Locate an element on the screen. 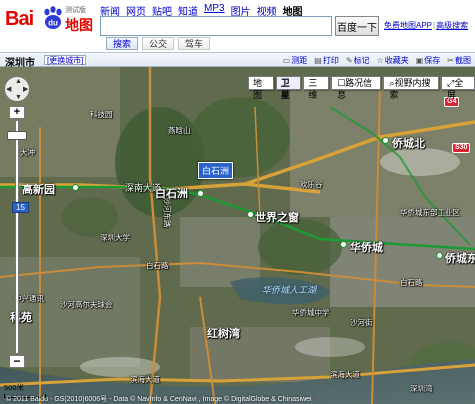  map-type-controls: 地图 卫星 三维 ☐路况信息 ⌕视野内搜索 ⤢全屏 is located at coordinates (361, 88).